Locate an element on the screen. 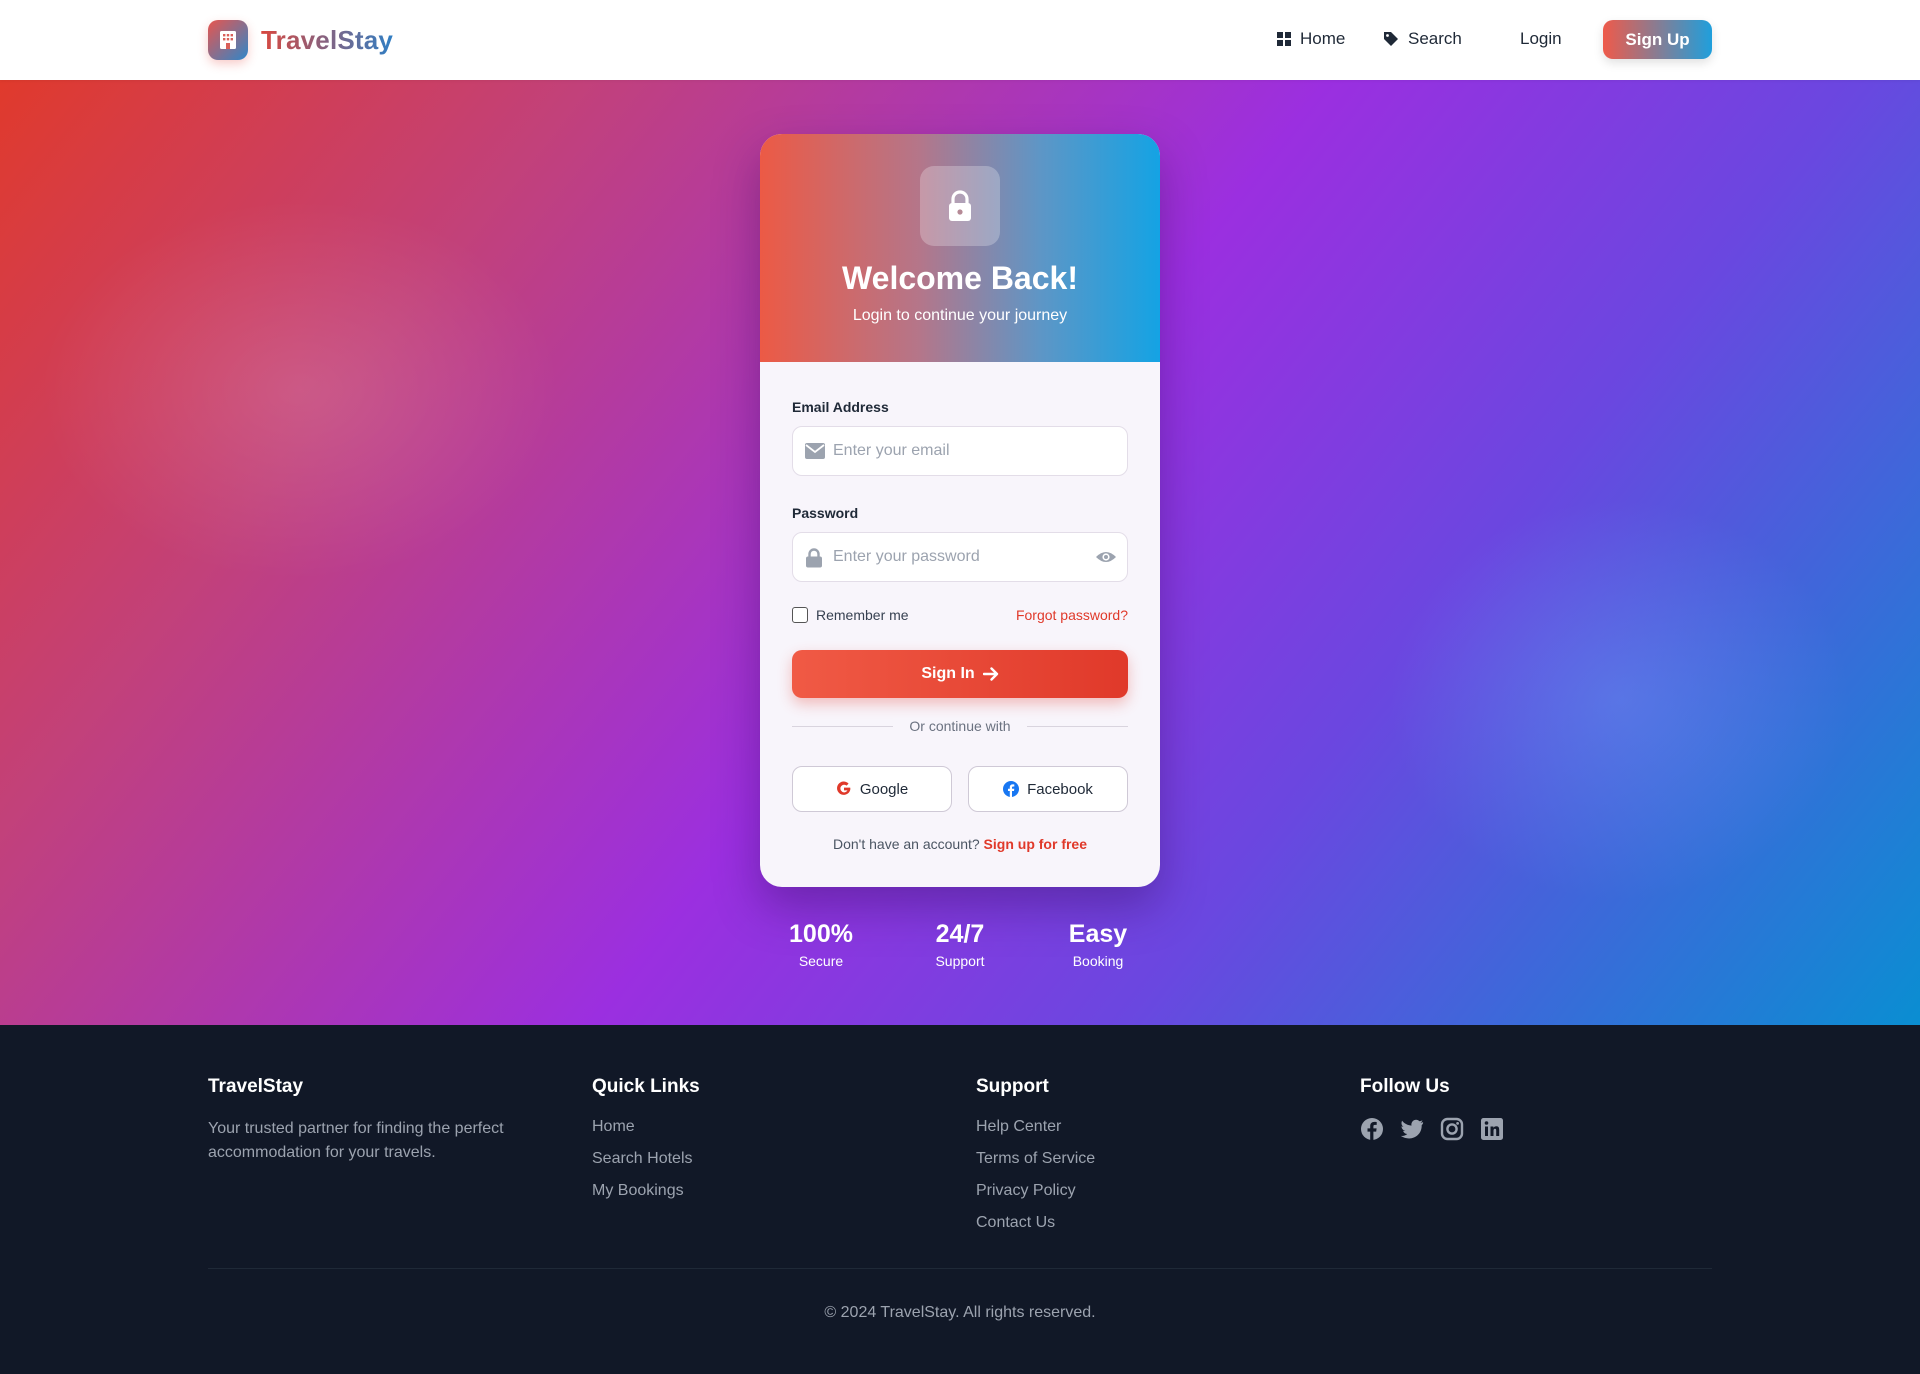  stat-booking: Easy Booking is located at coordinates (1098, 944).